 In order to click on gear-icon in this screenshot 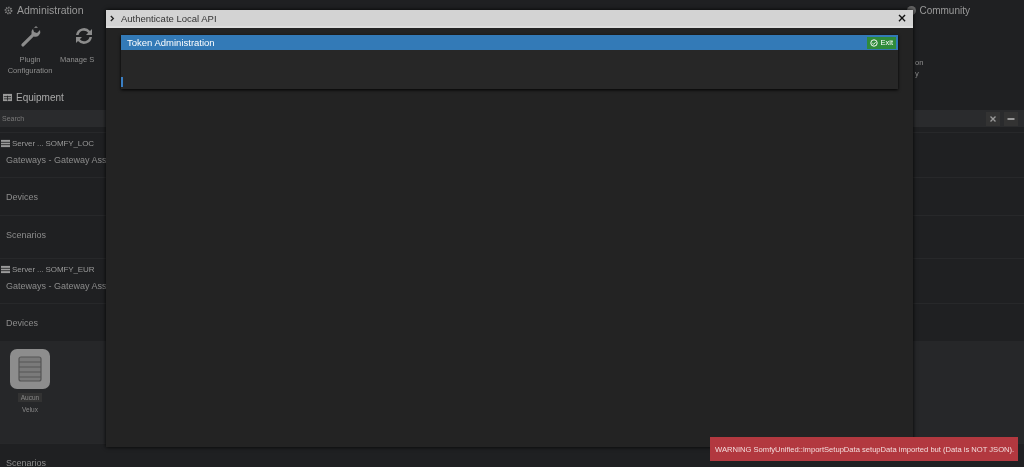, I will do `click(8, 10)`.